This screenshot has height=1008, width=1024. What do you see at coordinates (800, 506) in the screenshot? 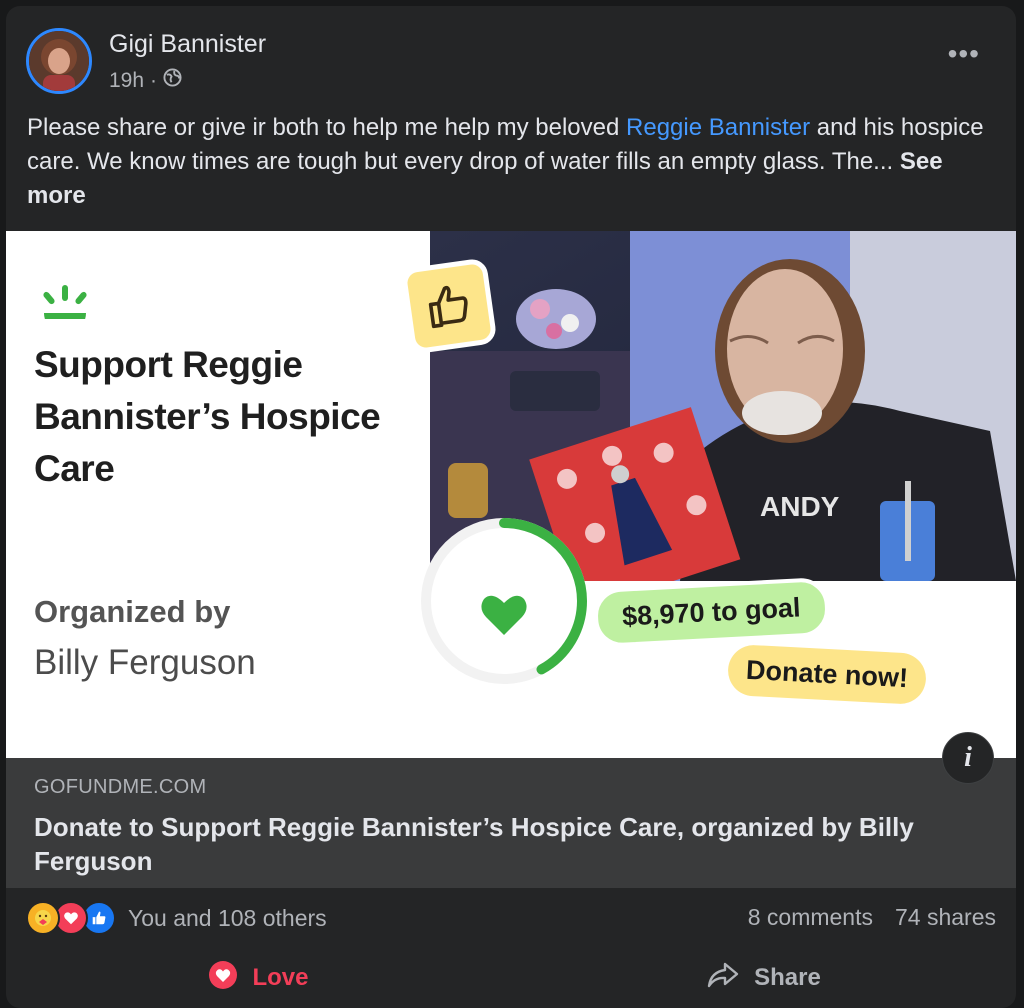
I see `svg-text: ANDY` at bounding box center [800, 506].